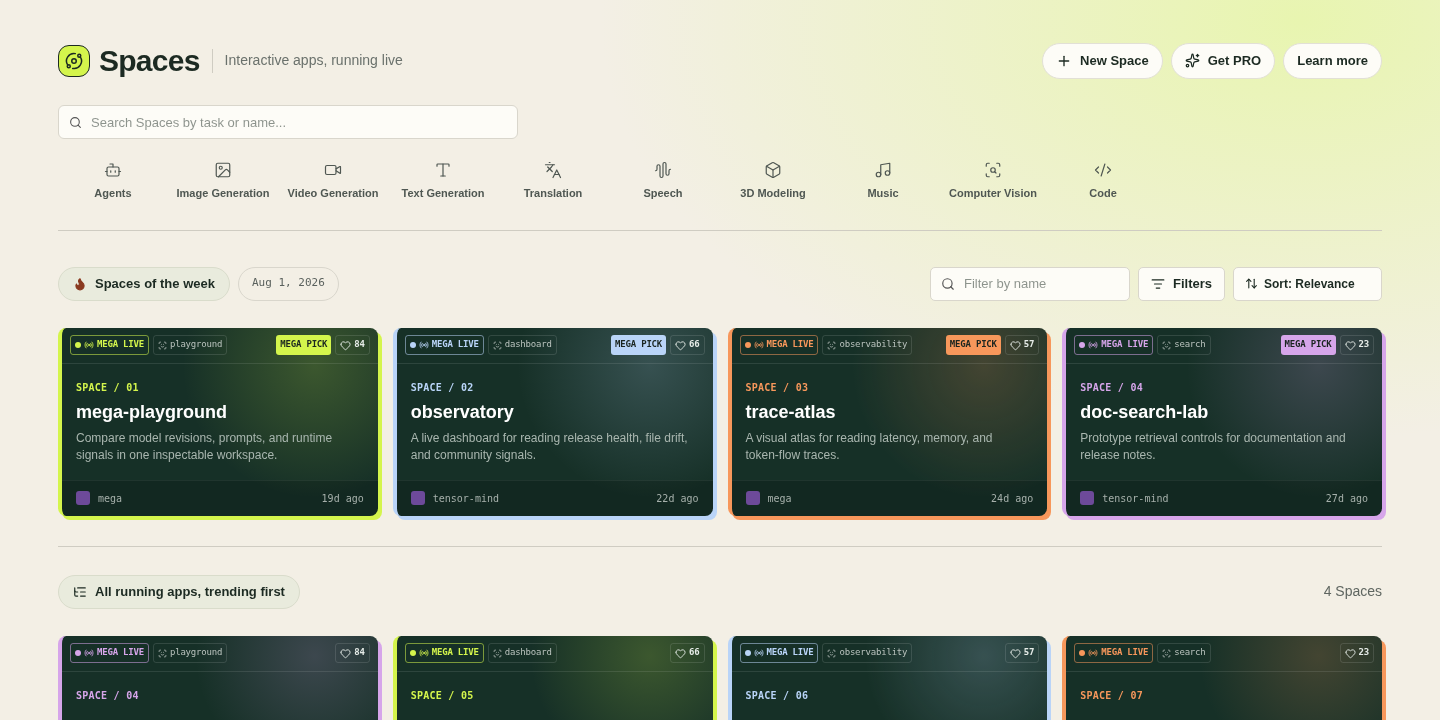 This screenshot has height=720, width=1440. Describe the element at coordinates (1332, 60) in the screenshot. I see `header-button: Learn more` at that location.